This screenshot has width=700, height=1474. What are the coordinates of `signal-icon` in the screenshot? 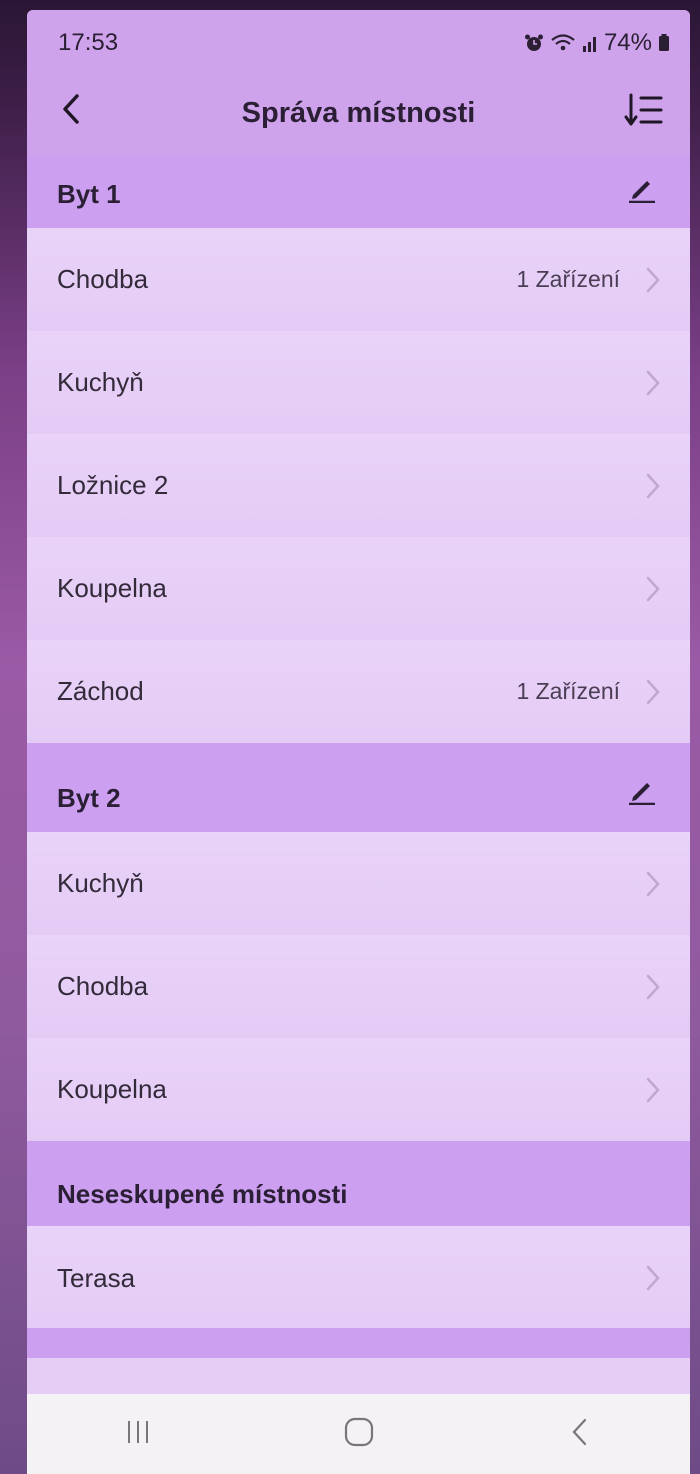 It's located at (590, 43).